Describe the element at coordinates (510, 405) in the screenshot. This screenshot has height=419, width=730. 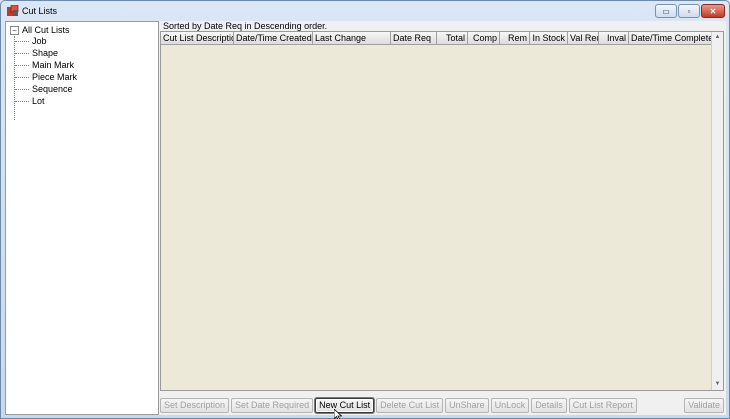
I see `unlock-button: UnLock` at that location.